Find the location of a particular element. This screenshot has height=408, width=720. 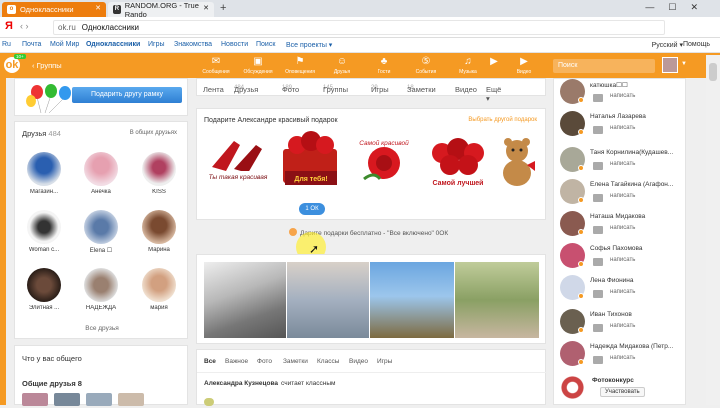

friend-item: Elena ☐ is located at coordinates (101, 232).